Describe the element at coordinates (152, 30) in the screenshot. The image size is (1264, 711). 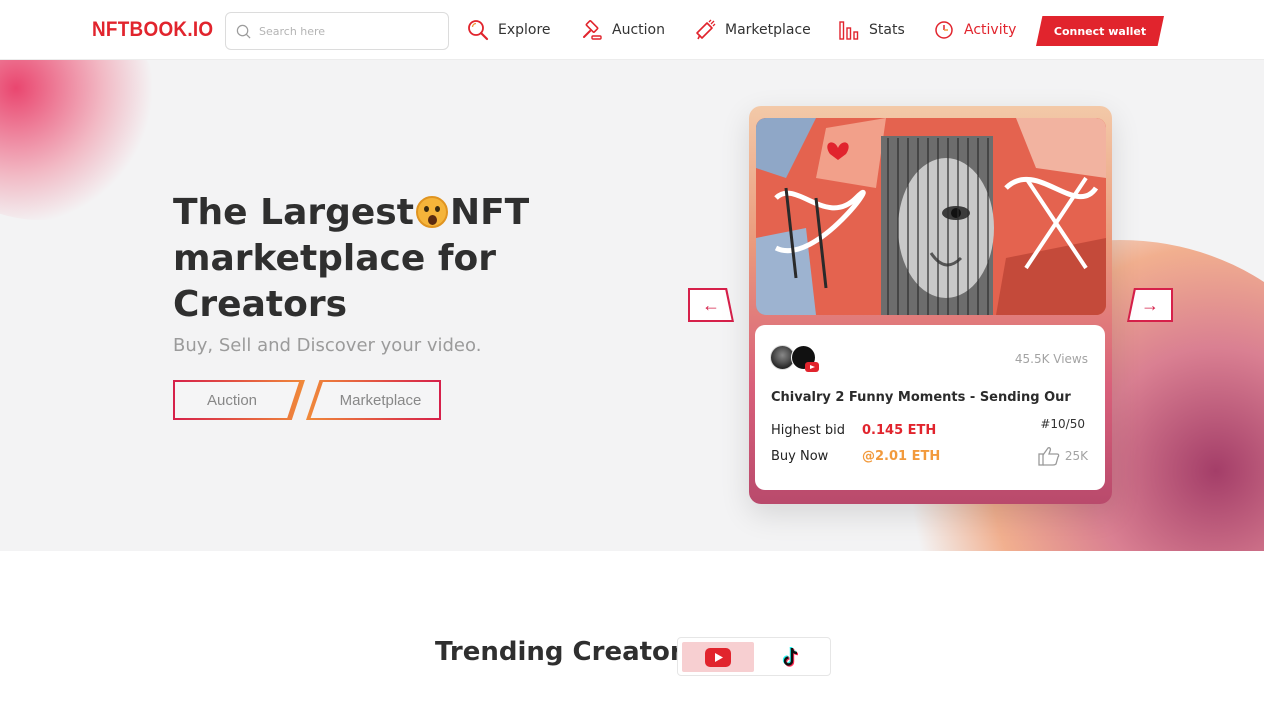
I see `brand-logo: NFTBOOK.IO` at that location.